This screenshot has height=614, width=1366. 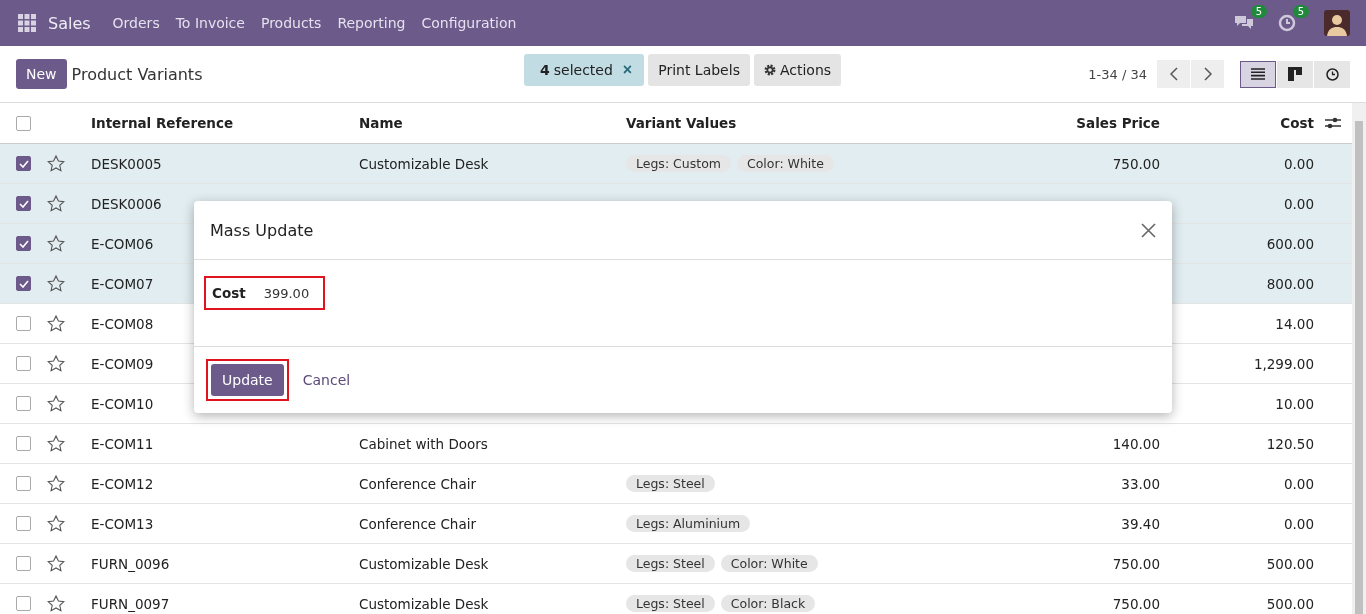 I want to click on apps-menu-icon, so click(x=27, y=23).